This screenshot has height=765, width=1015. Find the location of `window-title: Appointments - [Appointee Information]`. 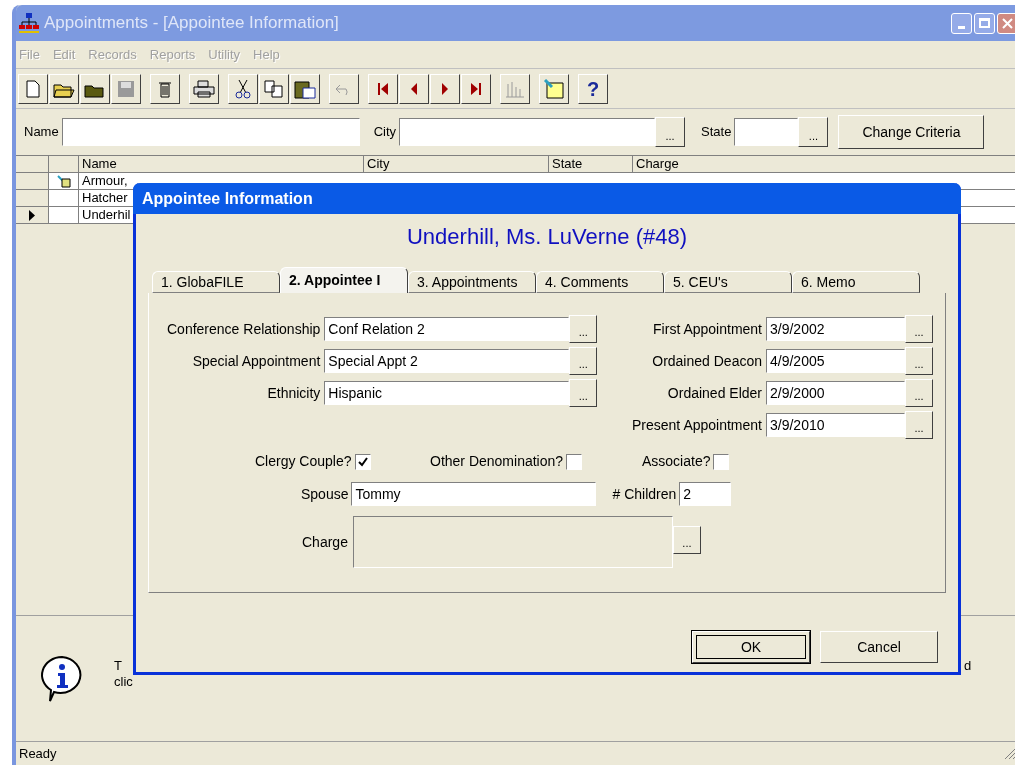

window-title: Appointments - [Appointee Information] is located at coordinates (191, 23).